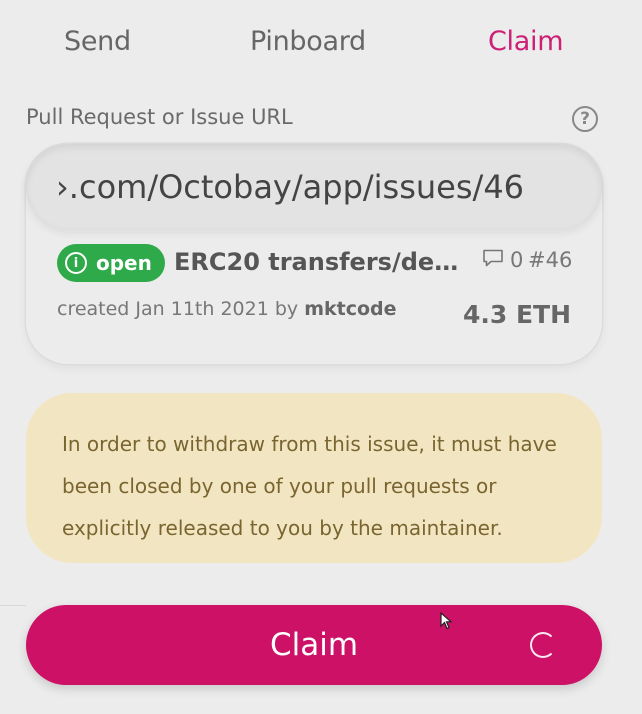 The image size is (642, 714). What do you see at coordinates (585, 119) in the screenshot?
I see `question-circle-icon: ?` at bounding box center [585, 119].